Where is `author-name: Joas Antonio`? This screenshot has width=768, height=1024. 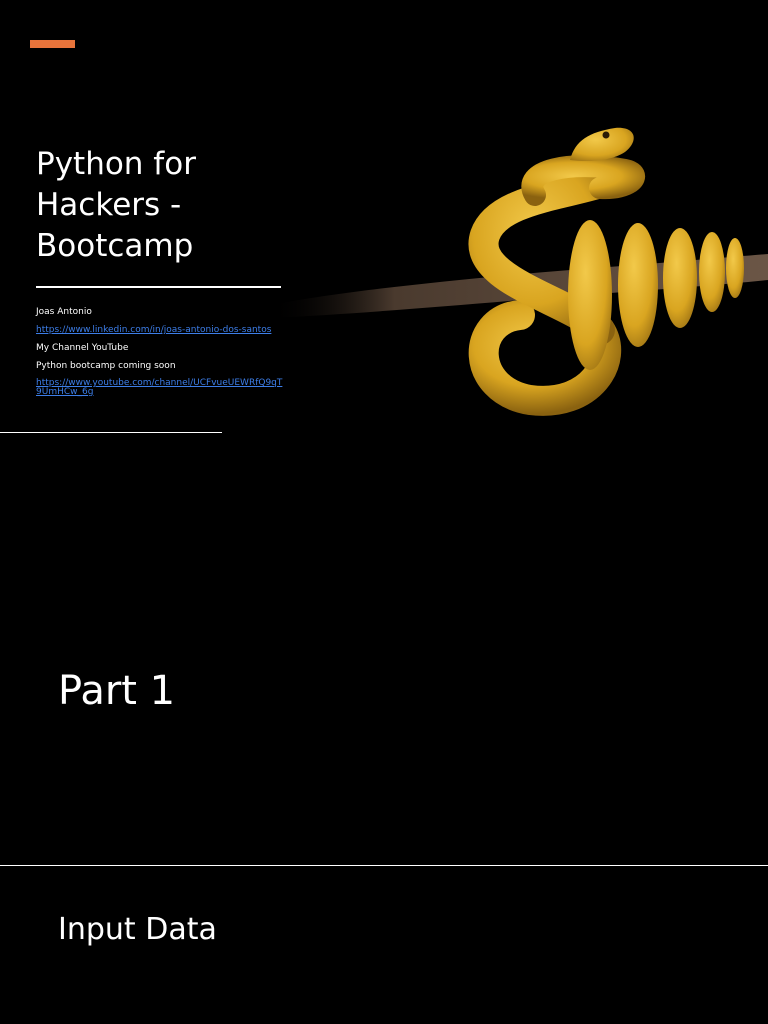
author-name: Joas Antonio is located at coordinates (64, 312).